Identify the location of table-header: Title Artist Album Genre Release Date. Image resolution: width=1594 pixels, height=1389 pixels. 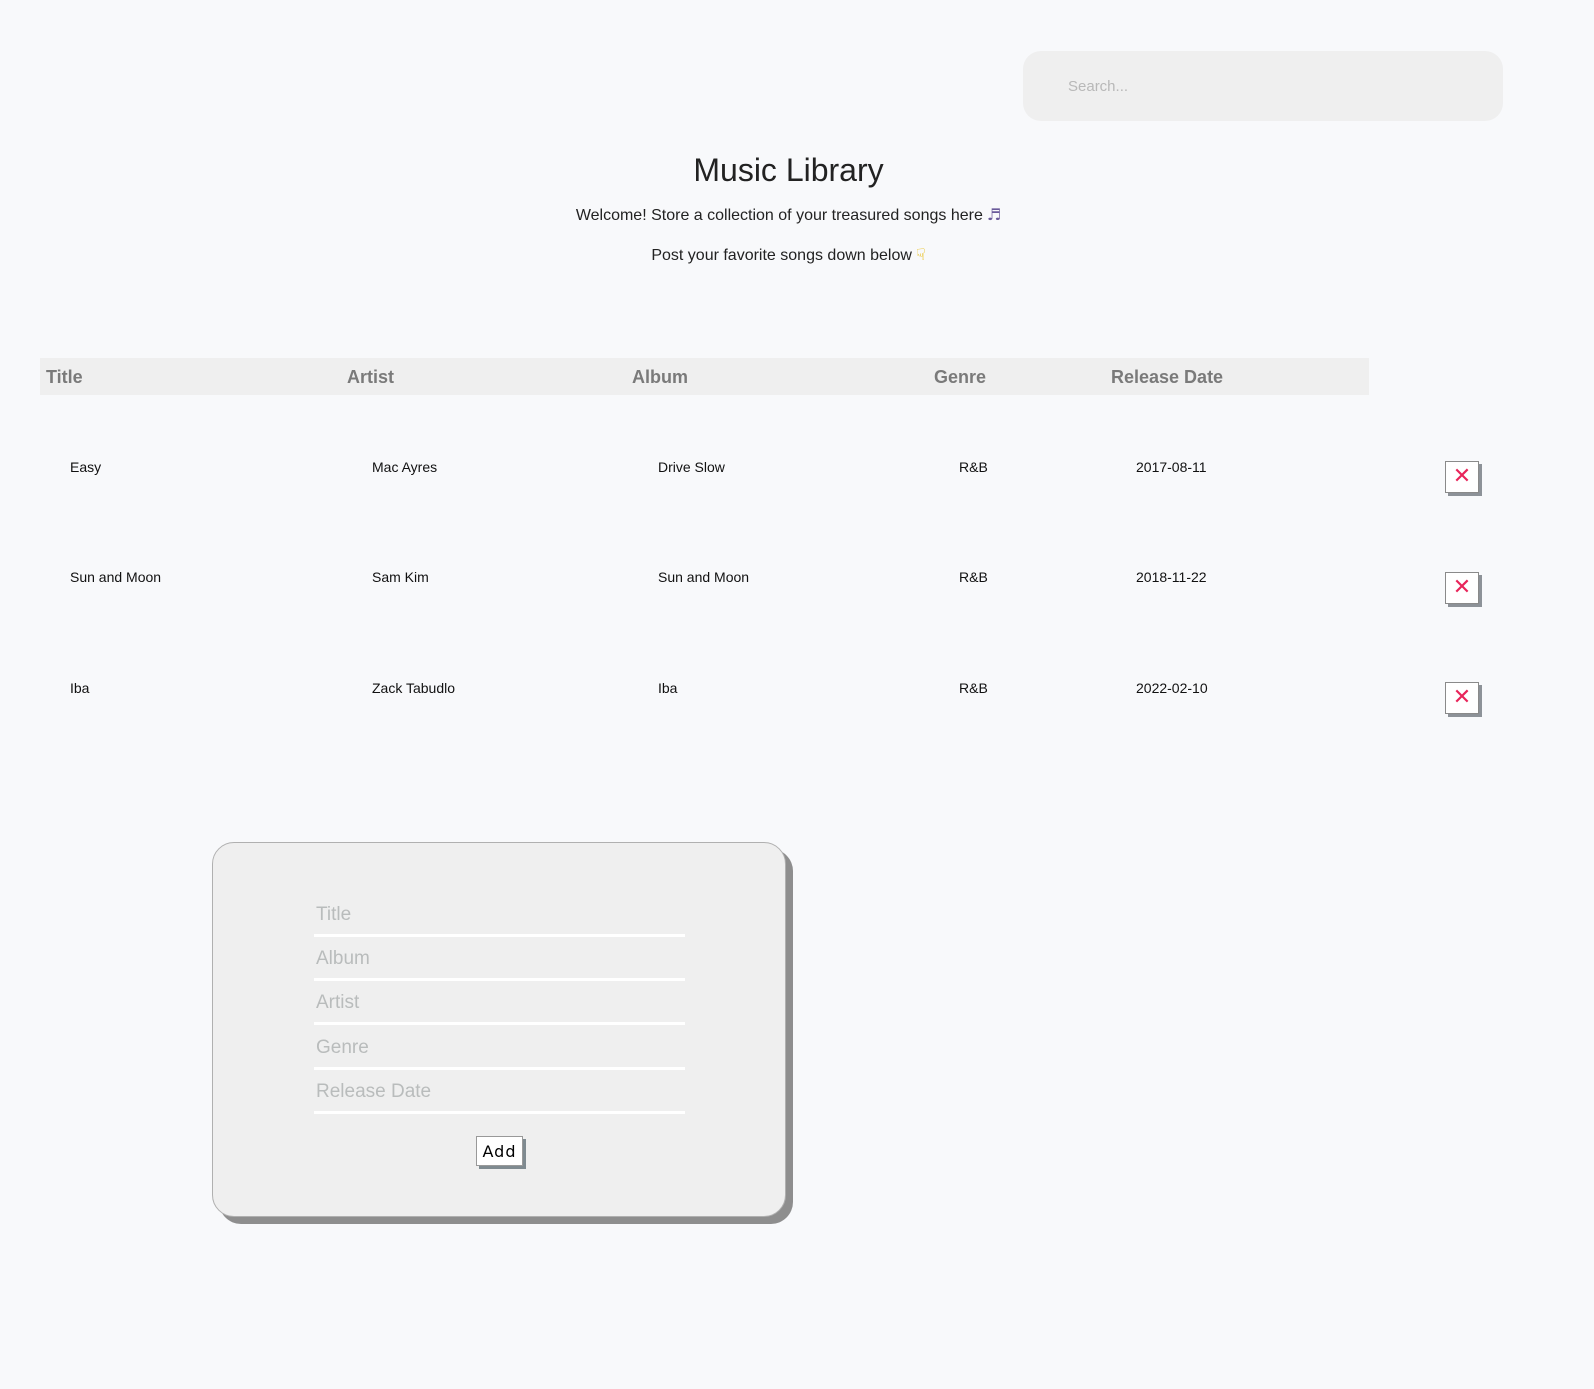
(704, 376).